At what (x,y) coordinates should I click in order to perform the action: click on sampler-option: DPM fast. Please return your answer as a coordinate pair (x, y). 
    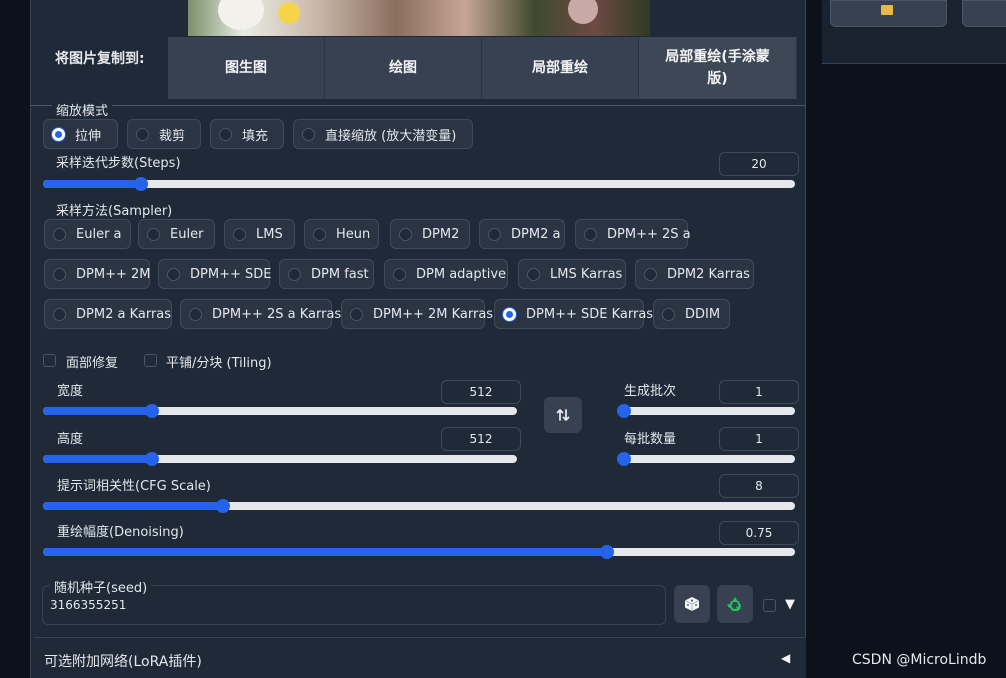
    Looking at the image, I should click on (326, 274).